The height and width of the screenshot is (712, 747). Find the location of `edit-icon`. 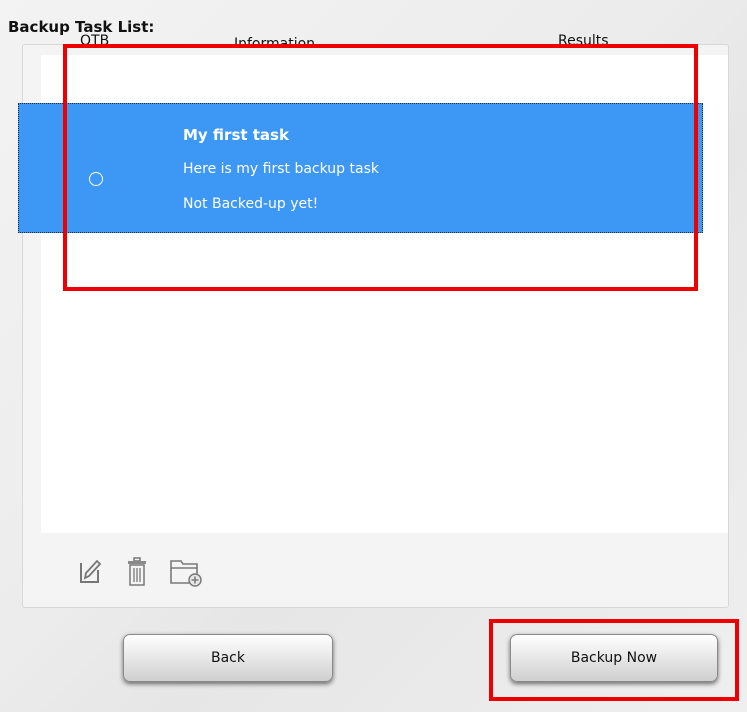

edit-icon is located at coordinates (90, 571).